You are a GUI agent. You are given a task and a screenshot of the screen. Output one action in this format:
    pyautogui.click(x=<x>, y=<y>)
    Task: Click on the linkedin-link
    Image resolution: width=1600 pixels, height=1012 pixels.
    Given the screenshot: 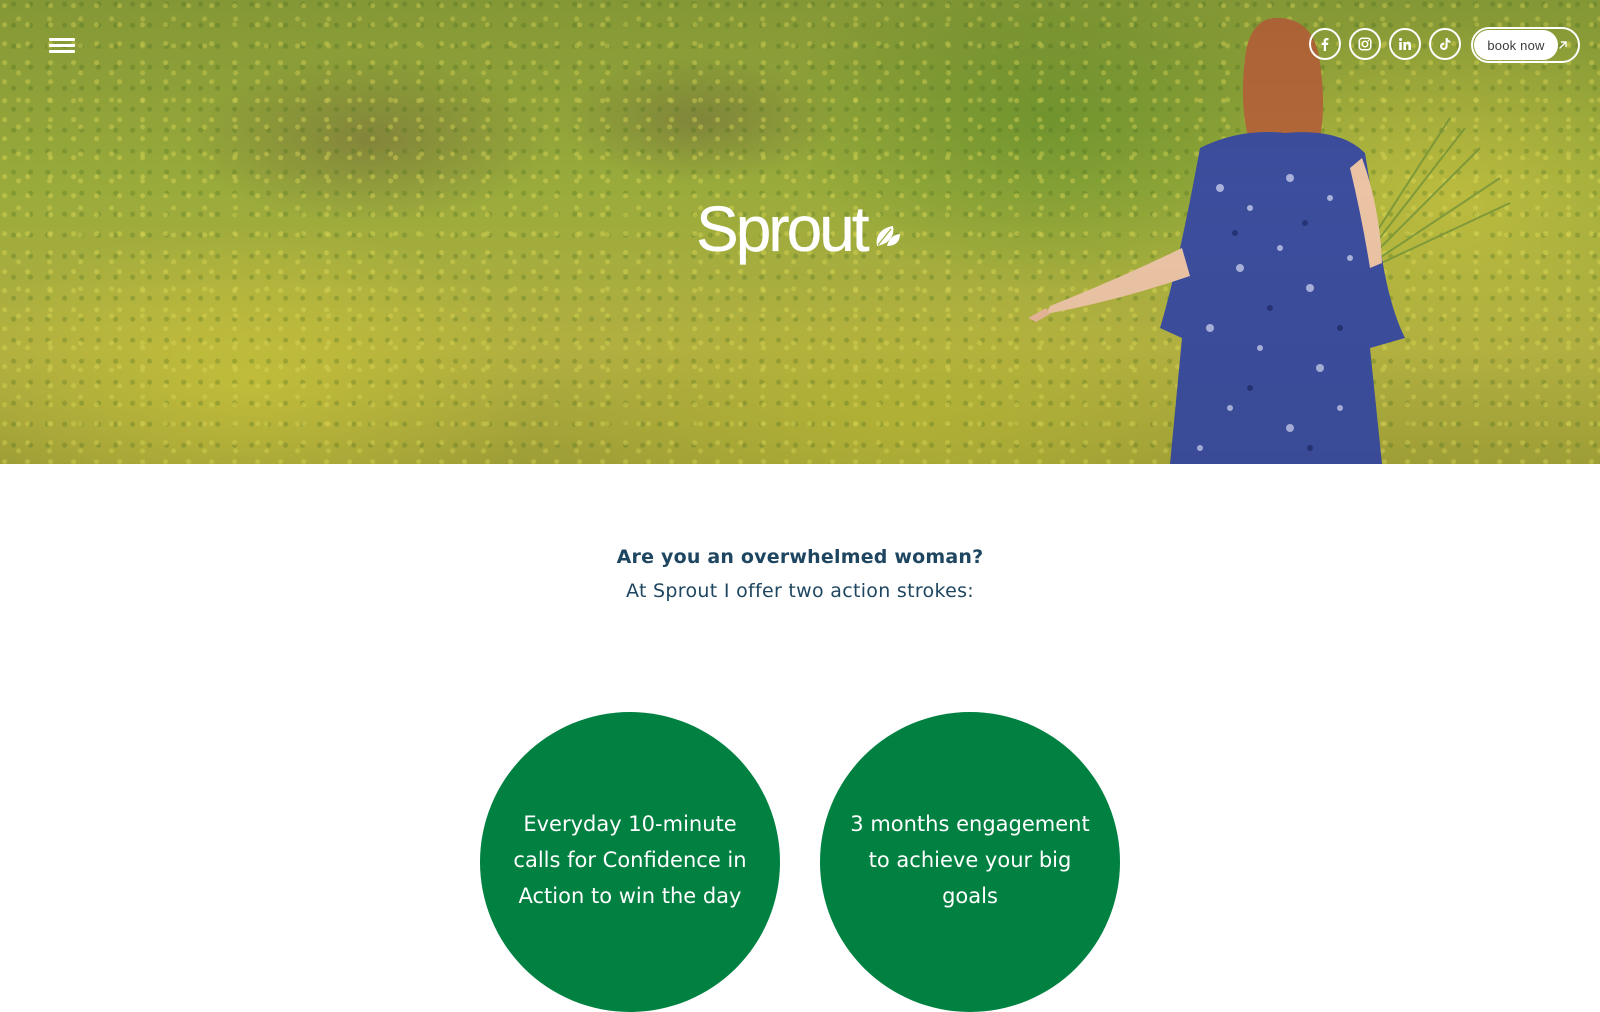 What is the action you would take?
    pyautogui.click(x=1405, y=44)
    